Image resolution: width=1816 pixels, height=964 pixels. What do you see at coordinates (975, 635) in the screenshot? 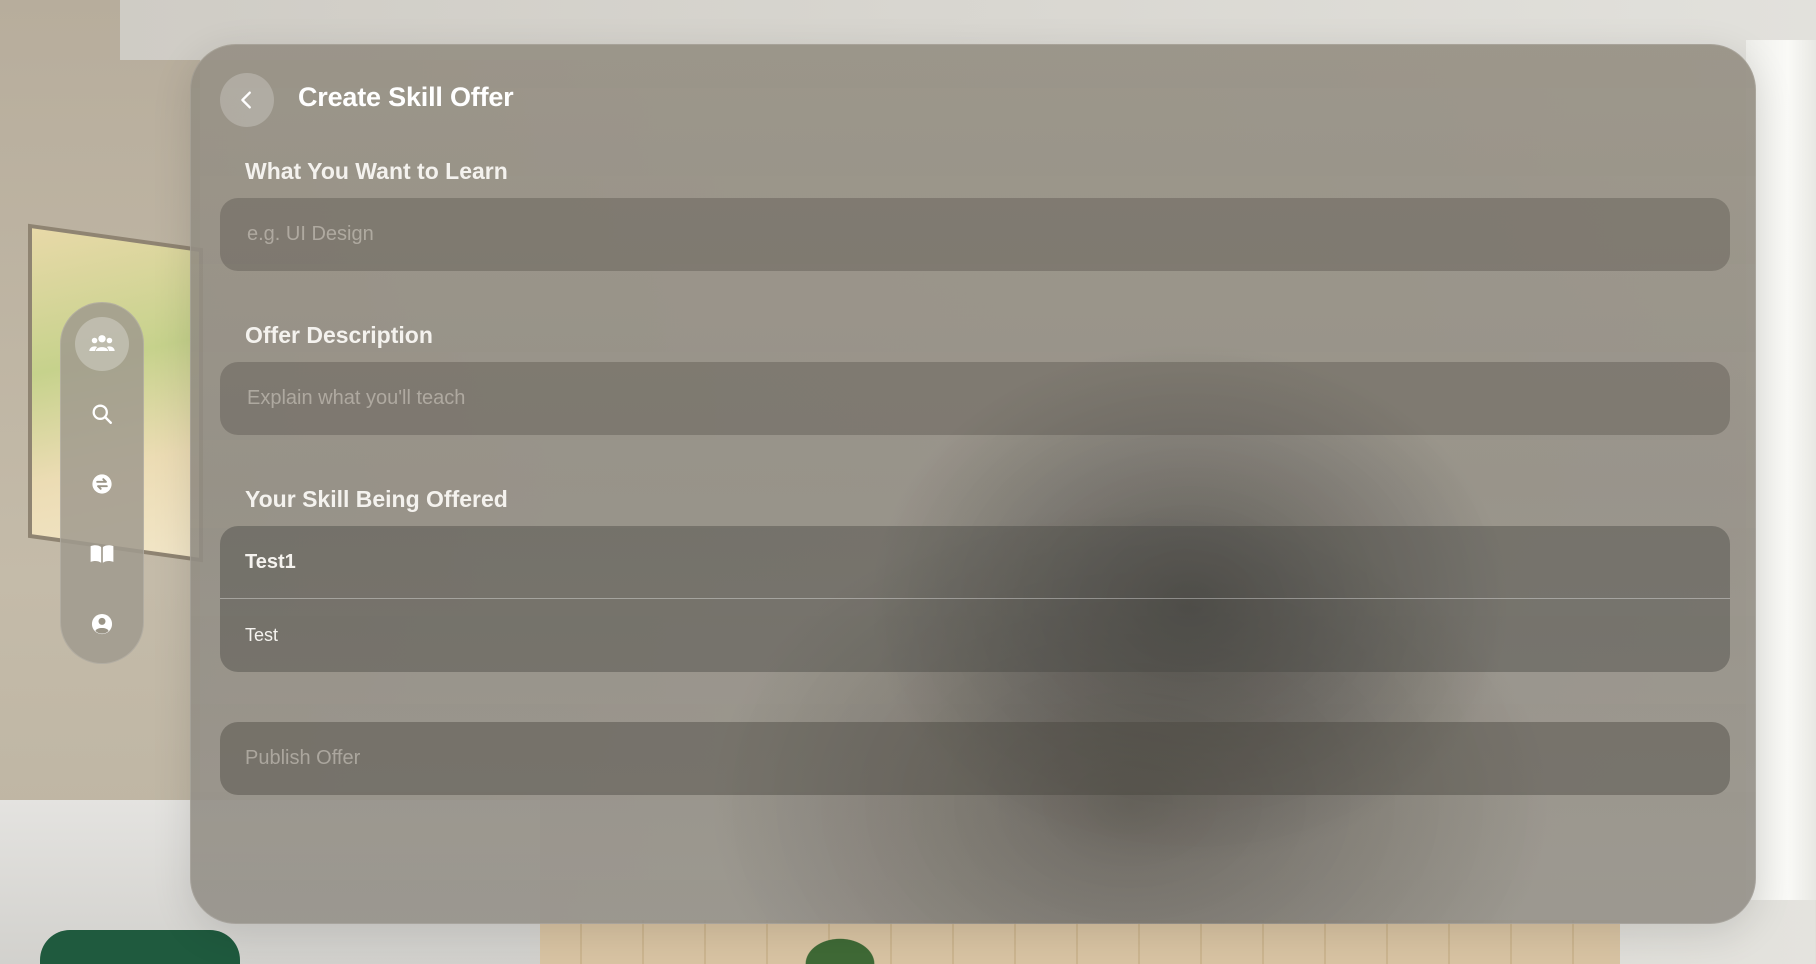
I see `skill-picker-option: Test` at bounding box center [975, 635].